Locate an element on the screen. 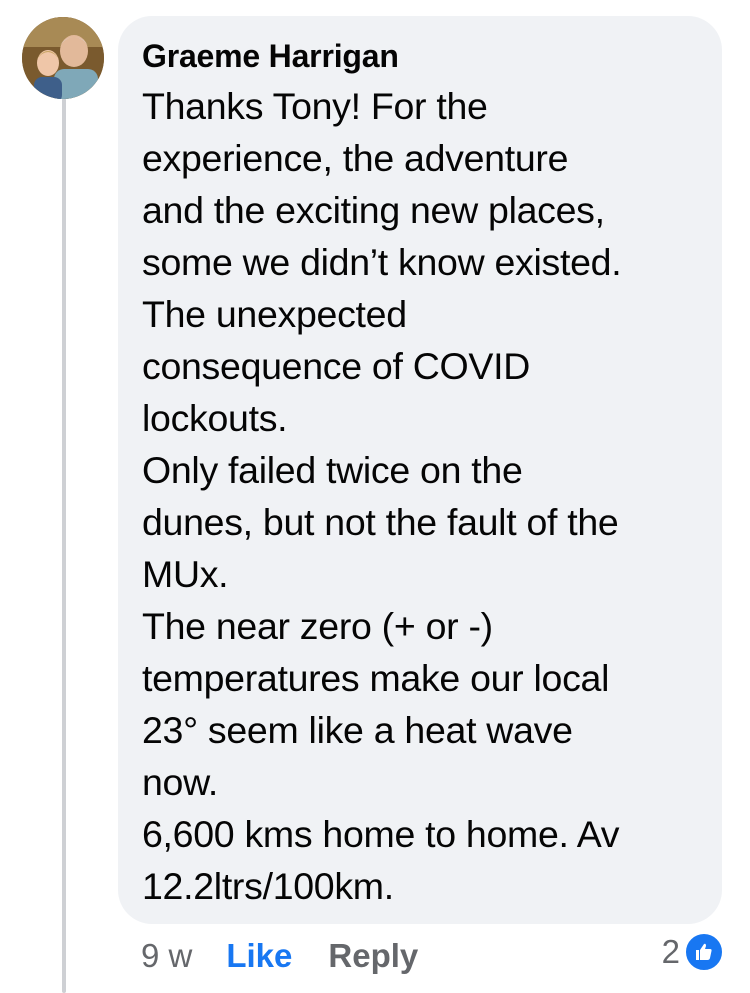 The width and height of the screenshot is (750, 993). comment-text-line: experience, the adventure is located at coordinates (355, 158).